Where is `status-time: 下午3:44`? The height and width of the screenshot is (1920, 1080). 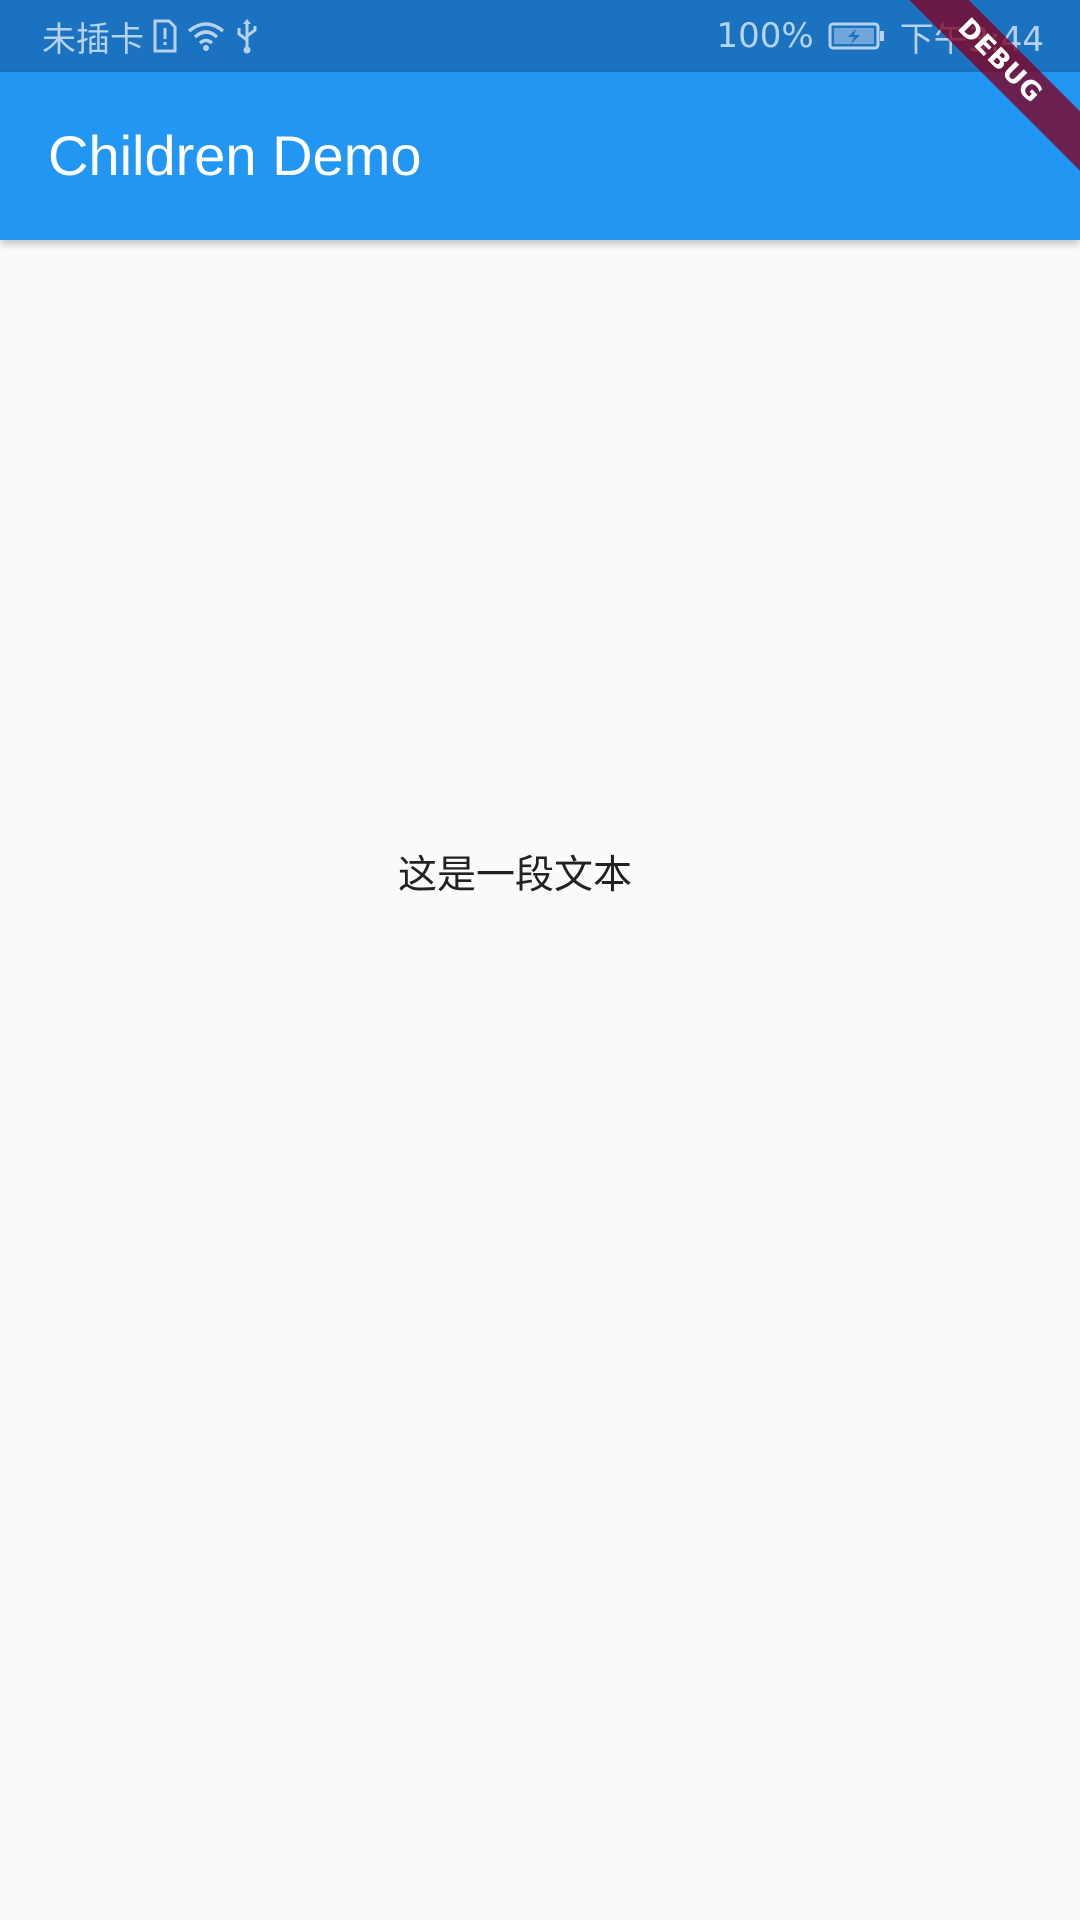 status-time: 下午3:44 is located at coordinates (971, 39).